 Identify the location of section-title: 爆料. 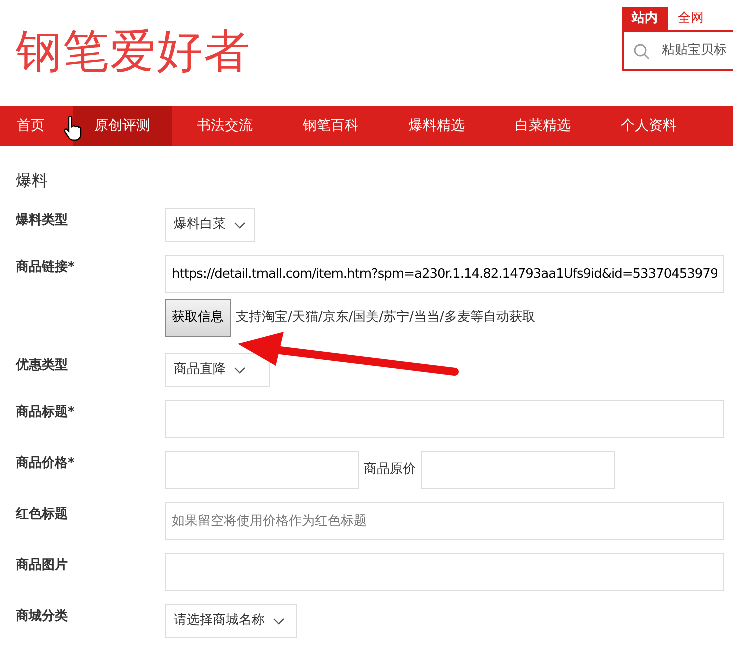
(32, 180).